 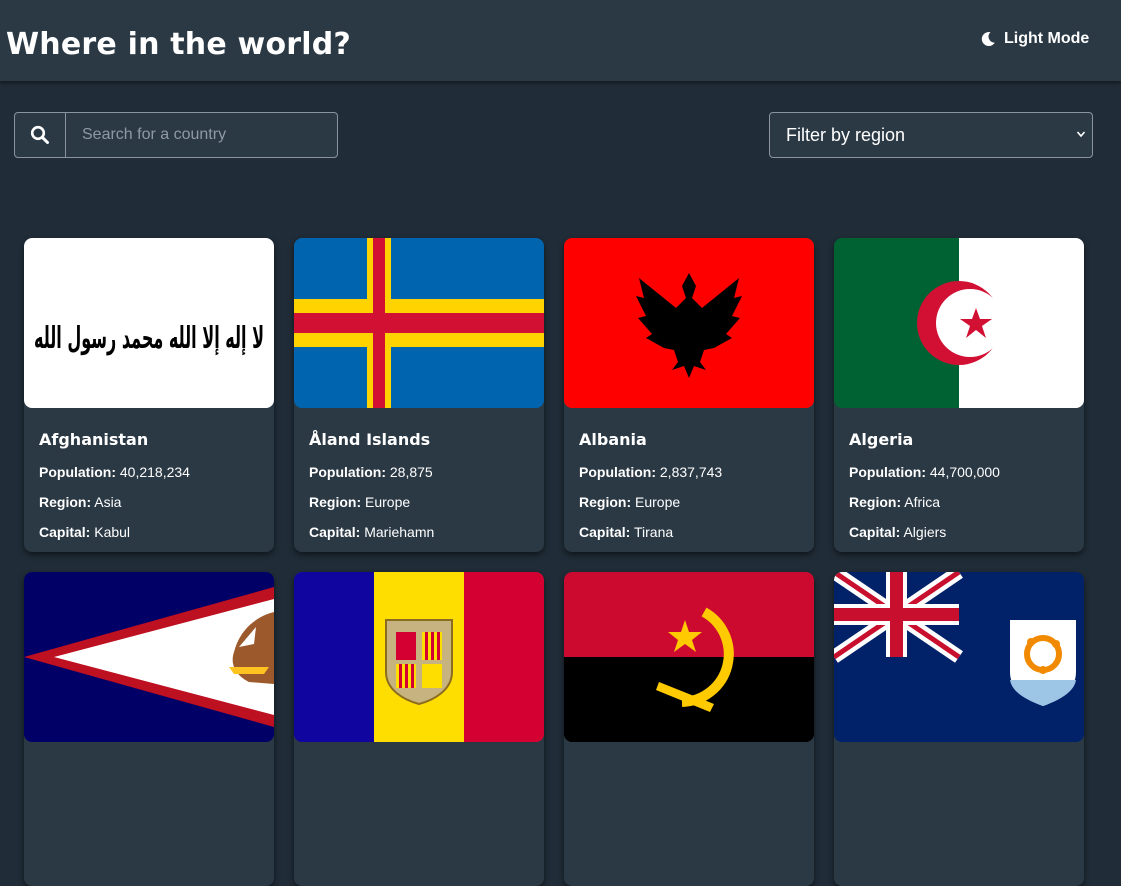 I want to click on search-icon, so click(x=39, y=134).